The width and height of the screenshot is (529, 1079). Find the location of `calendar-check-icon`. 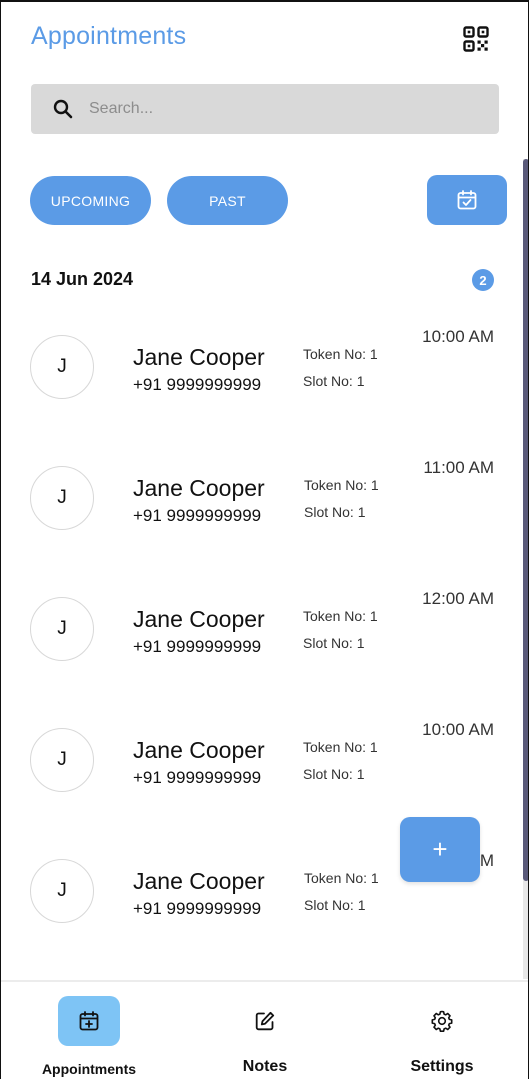

calendar-check-icon is located at coordinates (467, 200).